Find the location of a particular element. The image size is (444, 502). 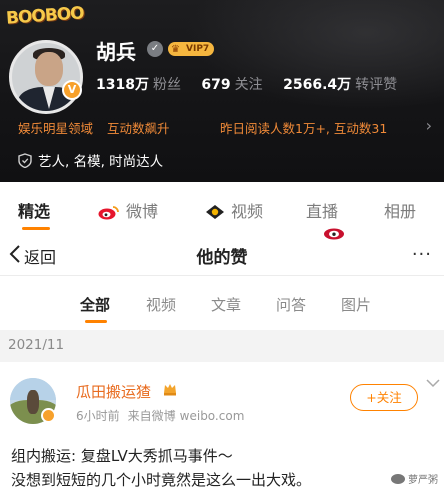

follow-button: +关注 is located at coordinates (384, 397).